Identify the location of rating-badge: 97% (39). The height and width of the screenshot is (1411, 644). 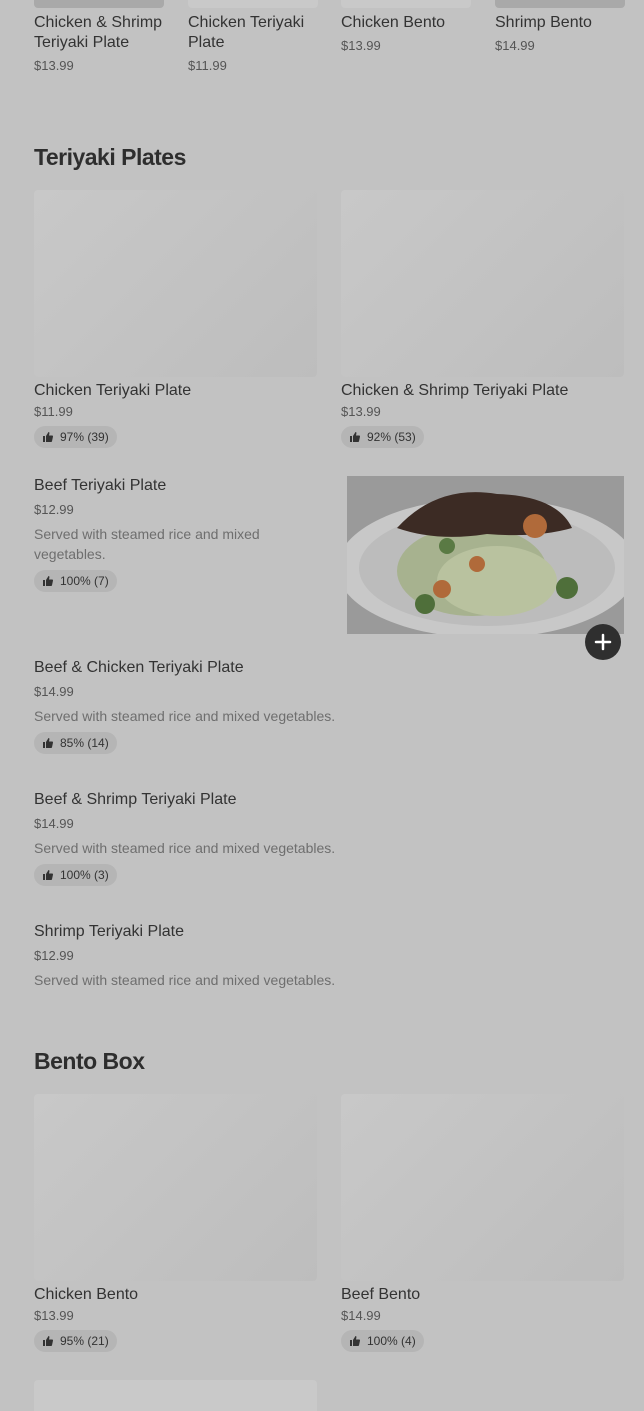
(75, 437).